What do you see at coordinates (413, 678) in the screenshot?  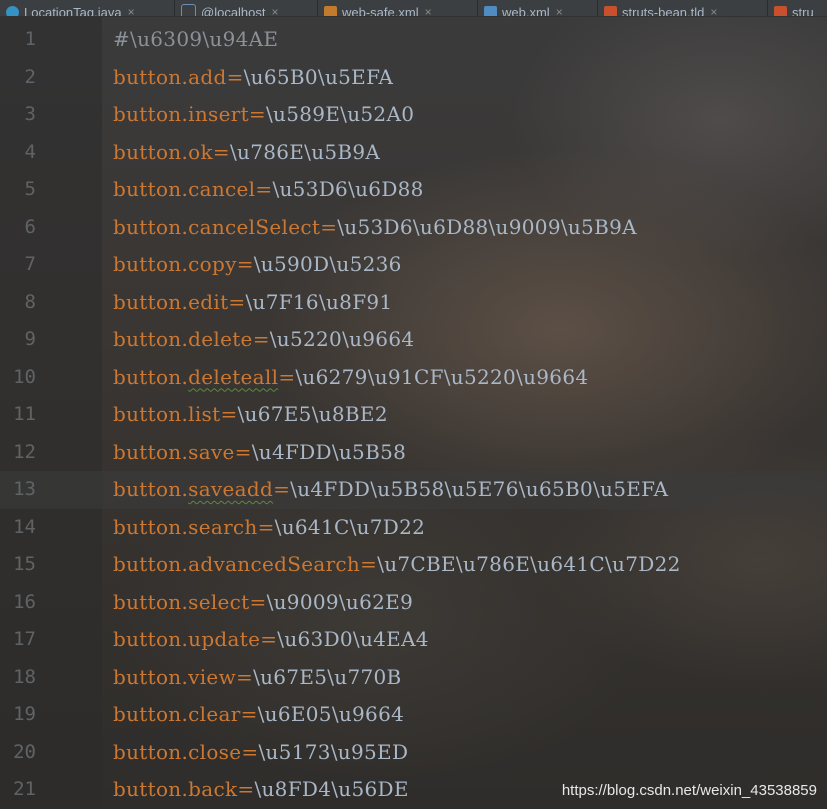 I see `code-line: 18 button.view=\u67E5\u770B` at bounding box center [413, 678].